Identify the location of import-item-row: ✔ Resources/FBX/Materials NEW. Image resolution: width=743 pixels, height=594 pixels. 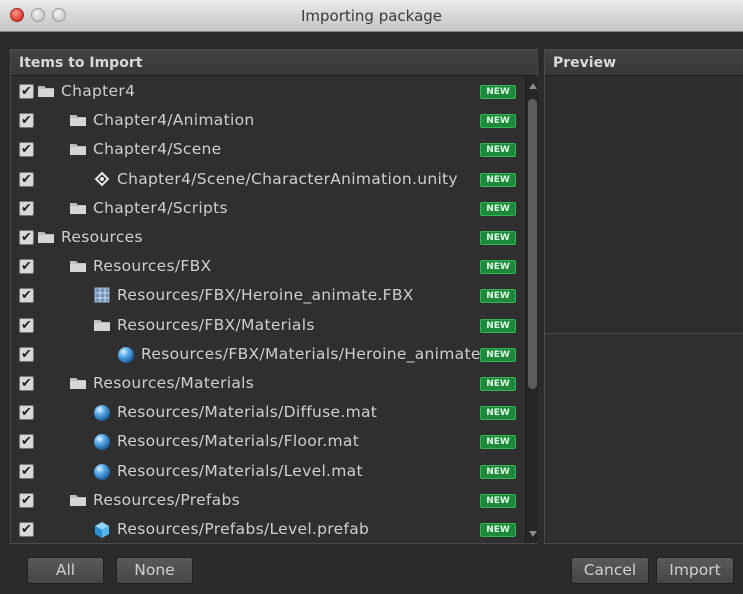
(267, 325).